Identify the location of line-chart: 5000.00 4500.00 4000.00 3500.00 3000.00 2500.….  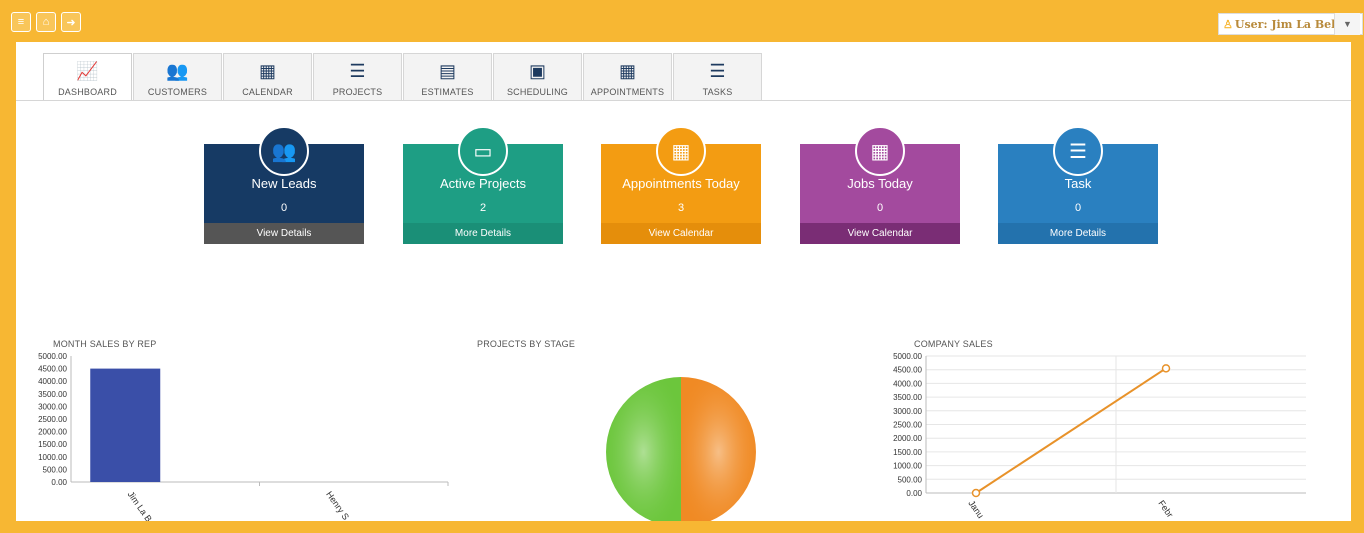
(1099, 436).